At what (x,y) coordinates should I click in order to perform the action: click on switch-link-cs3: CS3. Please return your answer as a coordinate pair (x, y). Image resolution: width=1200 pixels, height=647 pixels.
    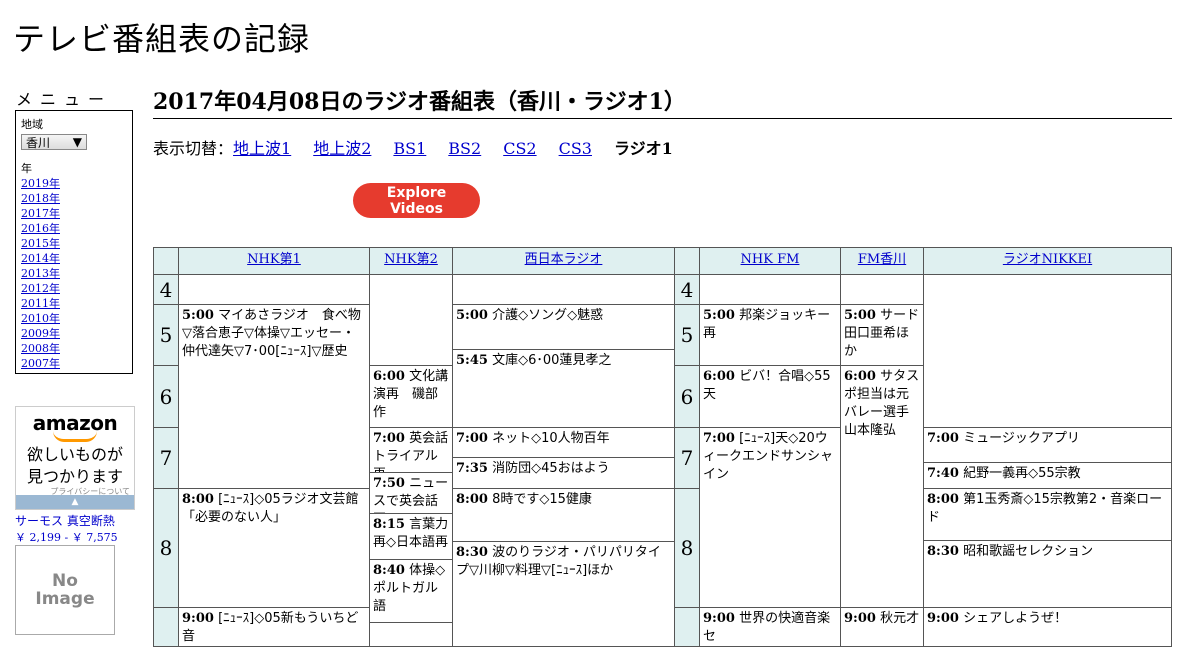
    Looking at the image, I should click on (575, 148).